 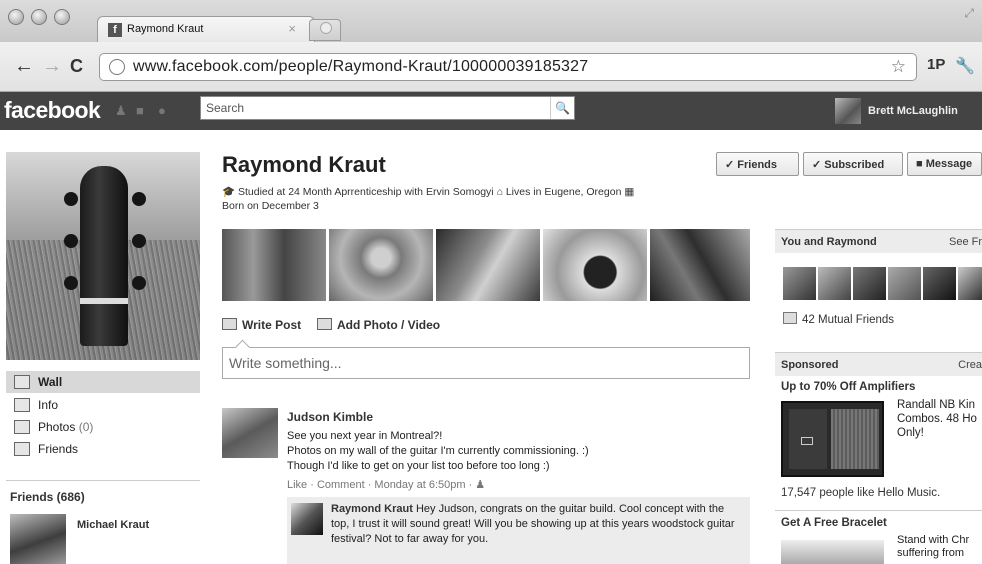 I want to click on ad-text: Stand with Chr suffering from, so click(x=933, y=546).